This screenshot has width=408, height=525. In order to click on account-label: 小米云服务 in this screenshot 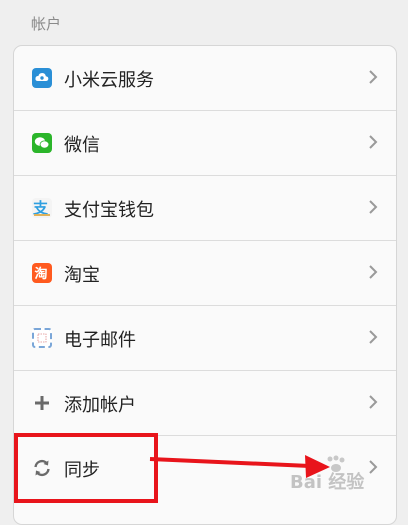, I will do `click(109, 80)`.